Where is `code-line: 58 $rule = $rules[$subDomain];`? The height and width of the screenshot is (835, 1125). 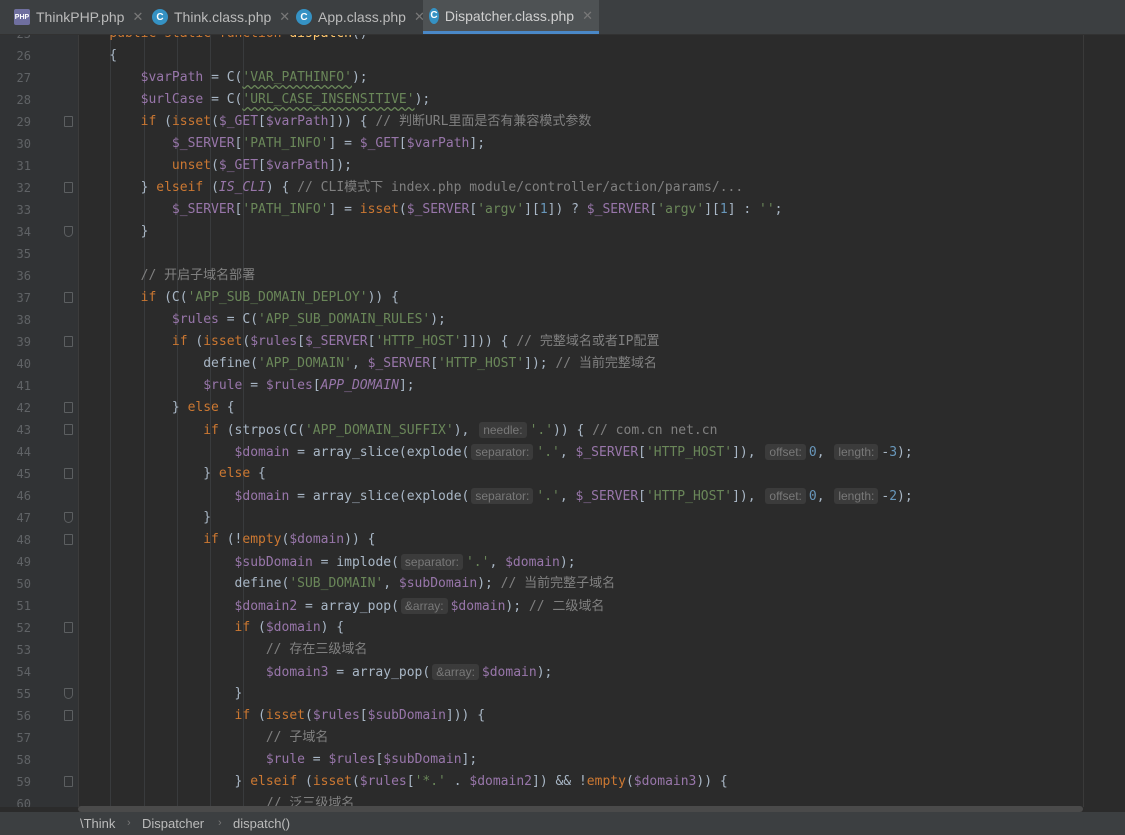
code-line: 58 $rule = $rules[$subDomain]; is located at coordinates (562, 760).